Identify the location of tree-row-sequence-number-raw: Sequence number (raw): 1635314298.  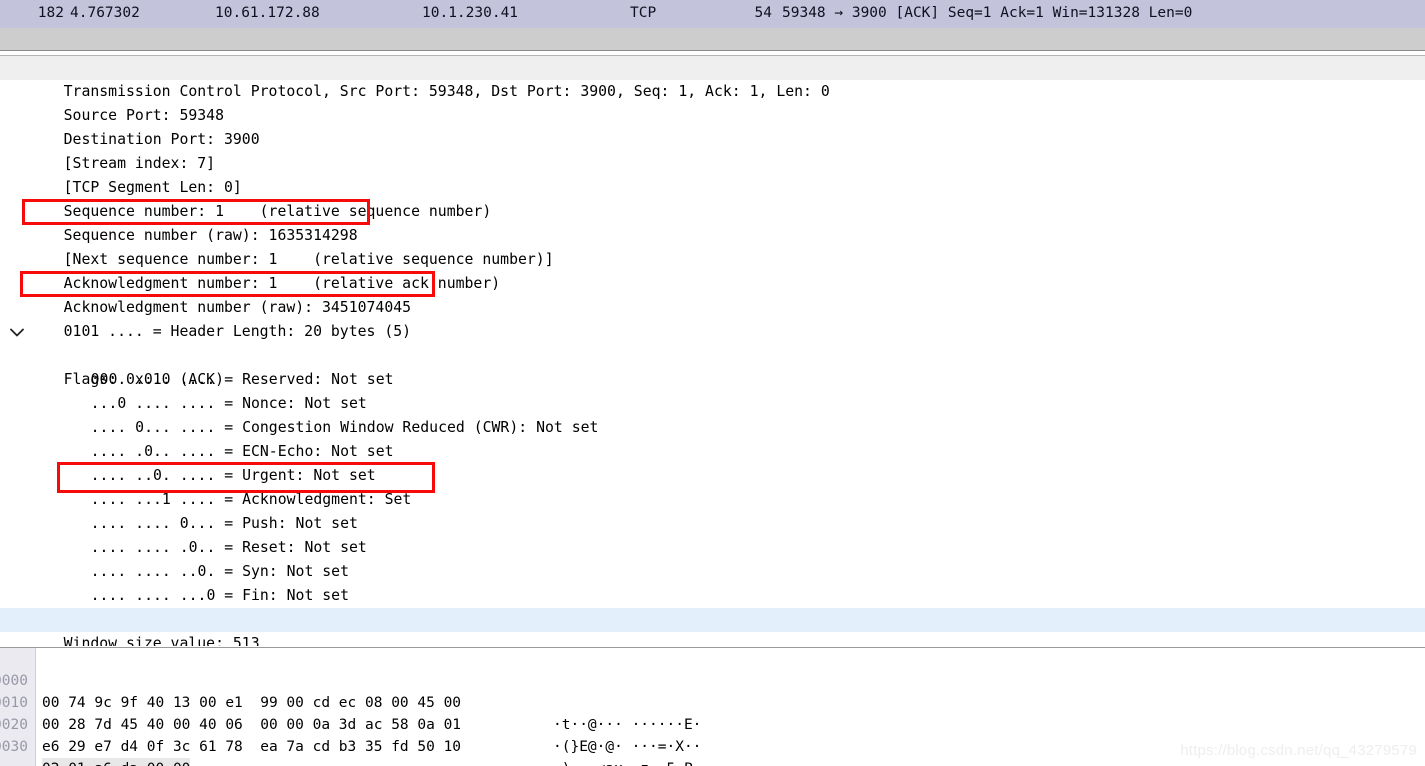
(712, 222).